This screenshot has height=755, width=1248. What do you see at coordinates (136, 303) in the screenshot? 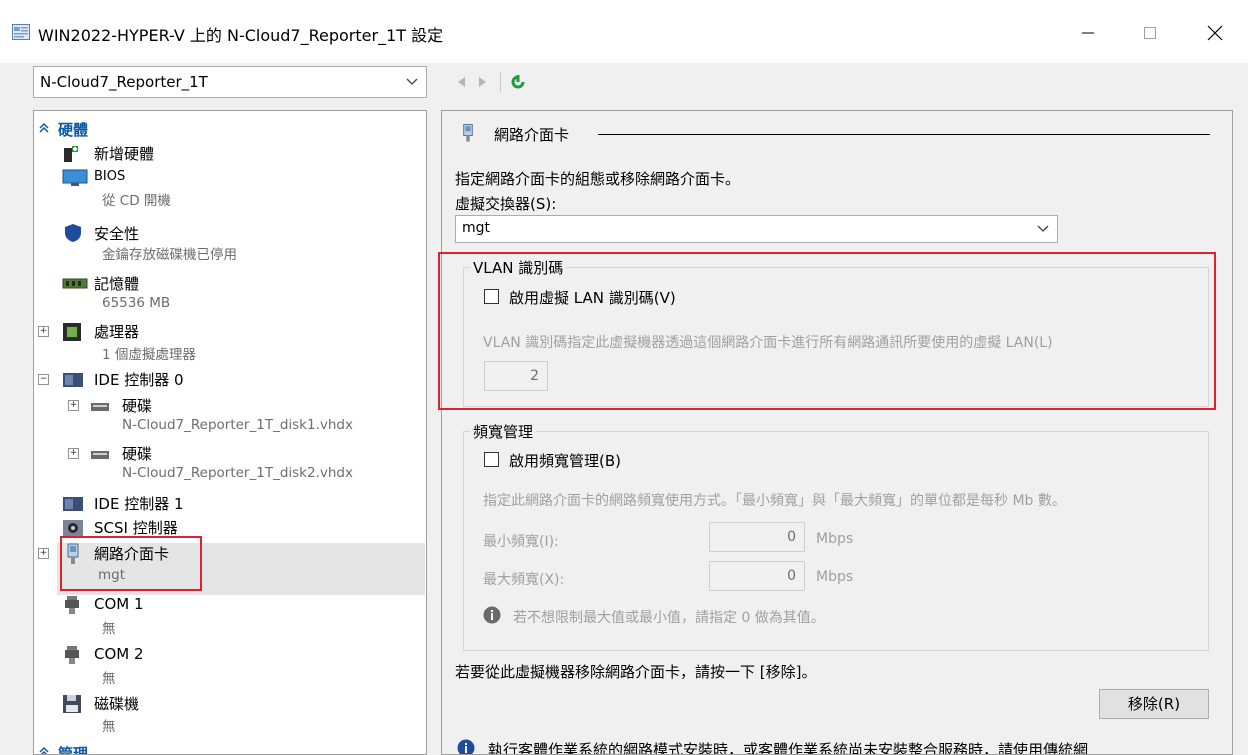
I see `tree-sub-memory: 65536 MB` at bounding box center [136, 303].